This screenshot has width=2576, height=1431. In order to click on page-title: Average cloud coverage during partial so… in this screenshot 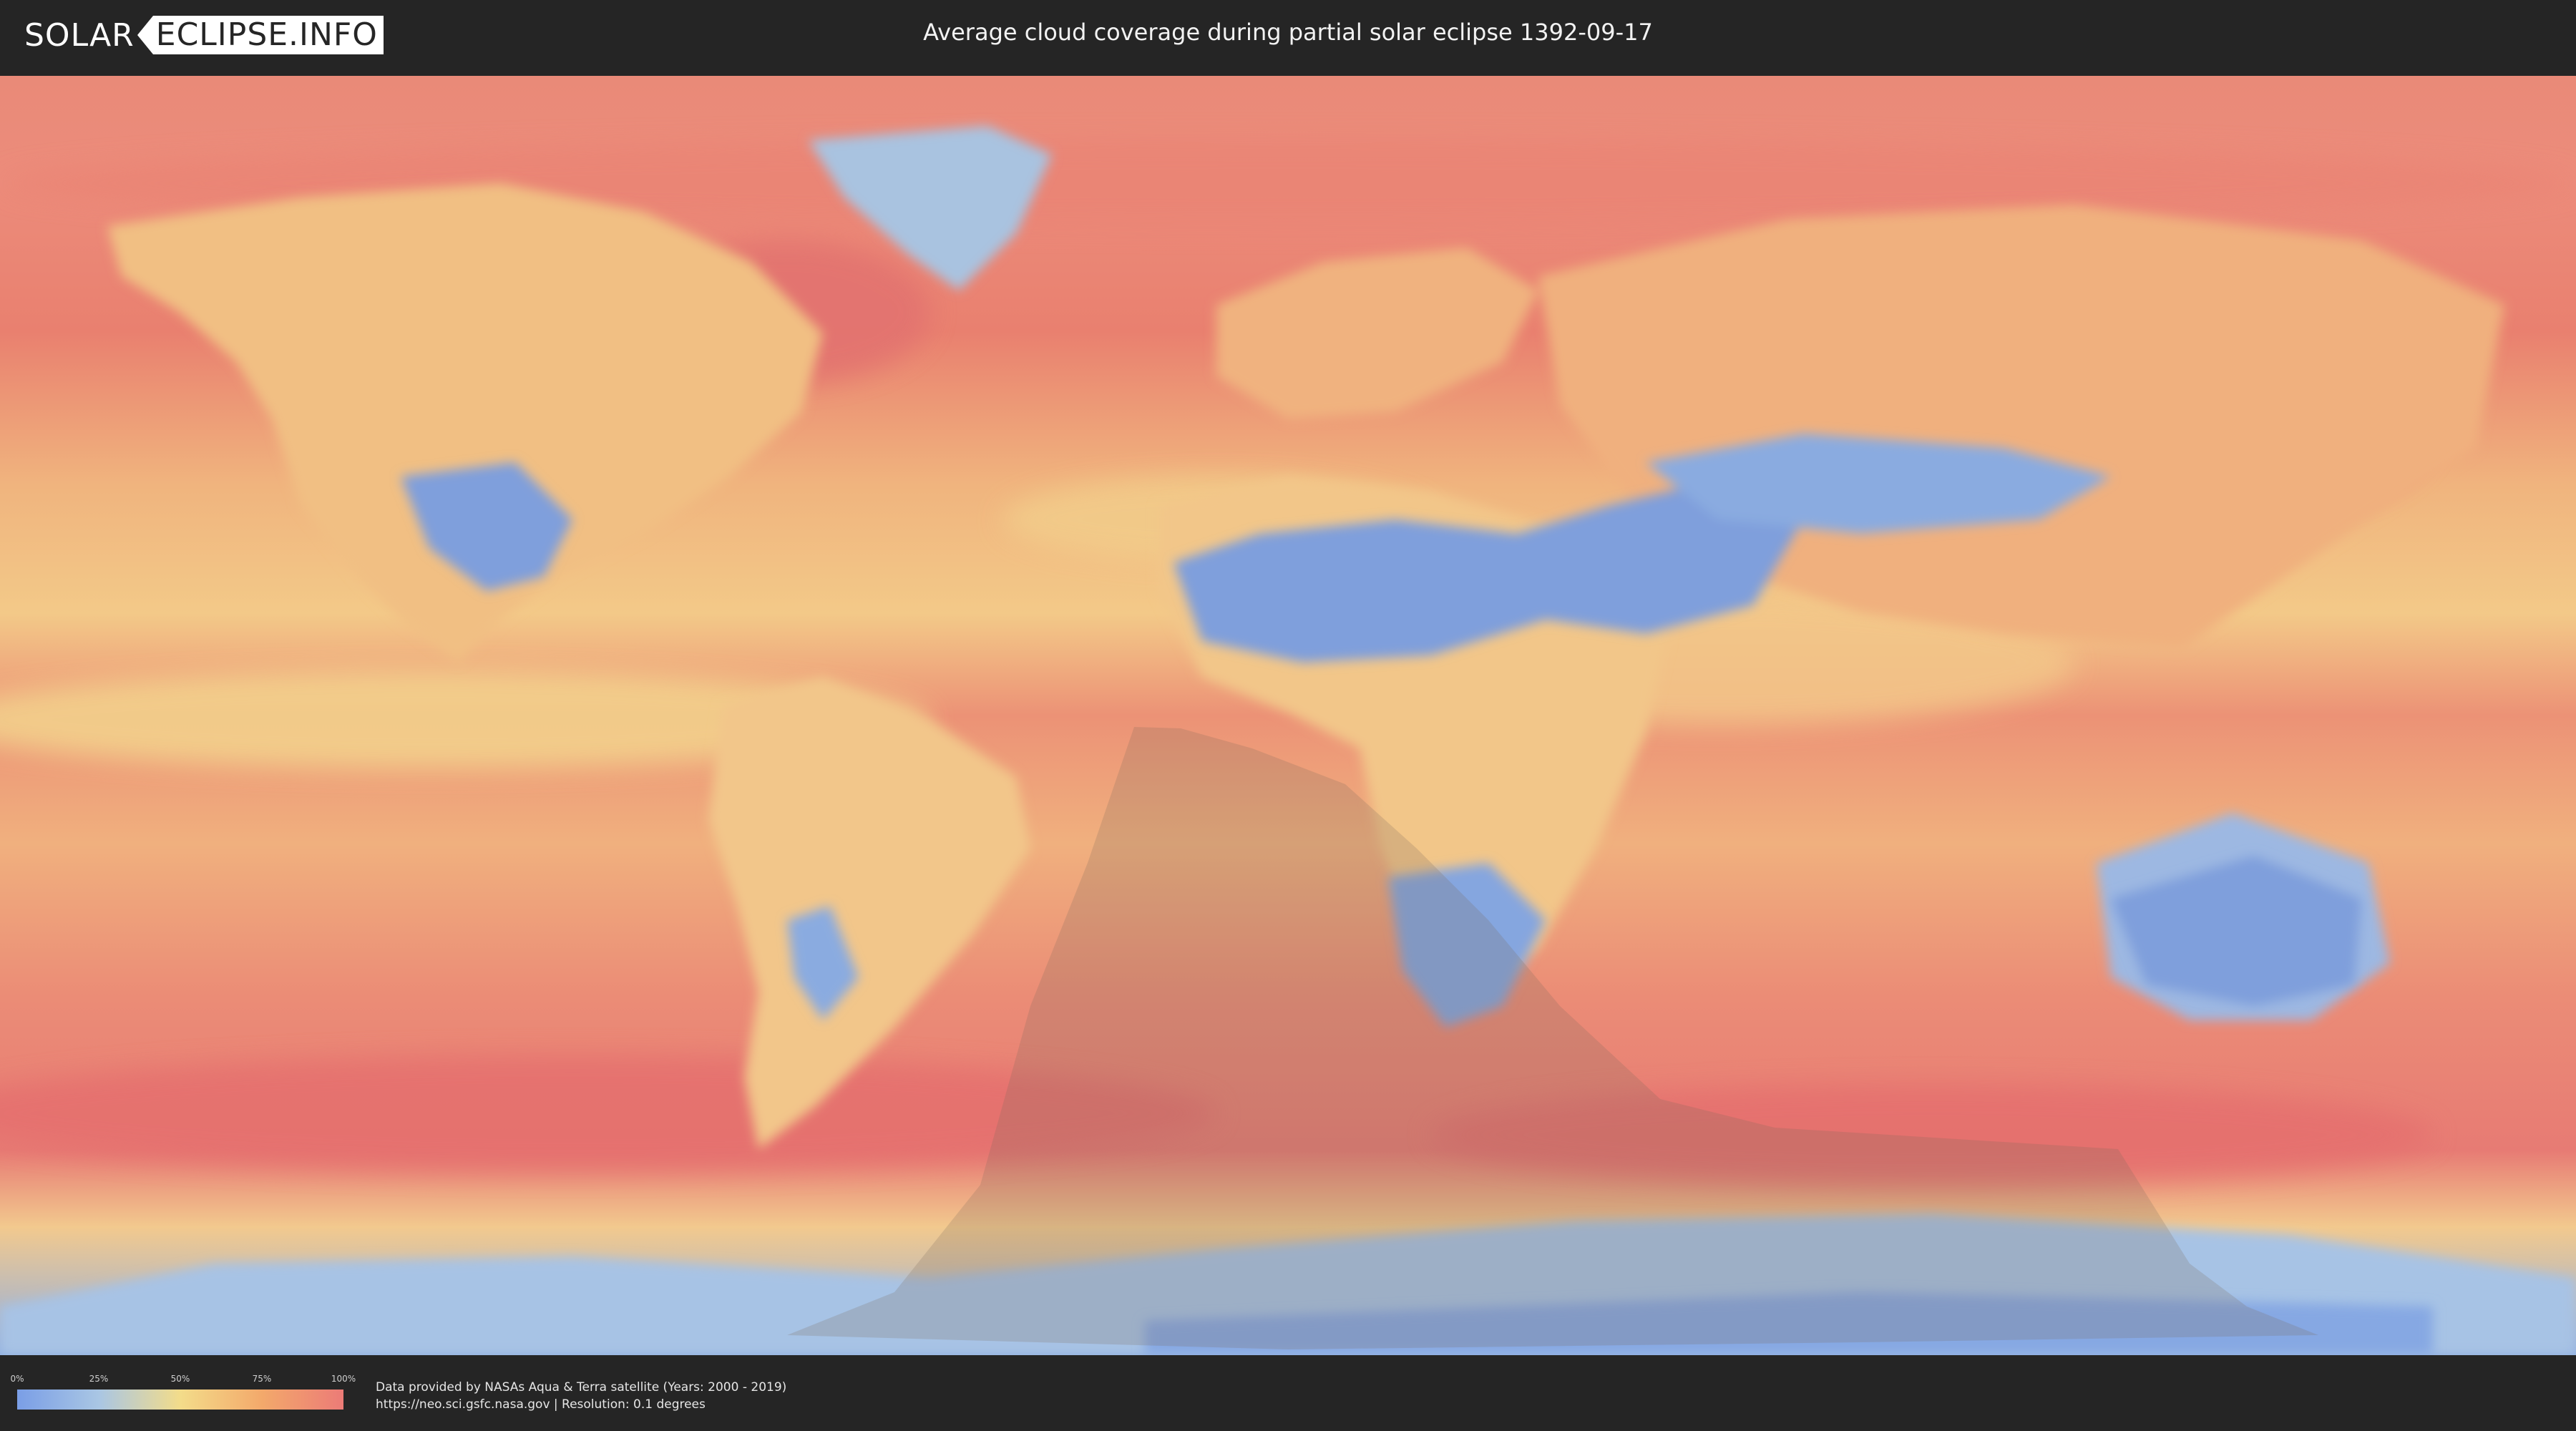, I will do `click(1288, 32)`.